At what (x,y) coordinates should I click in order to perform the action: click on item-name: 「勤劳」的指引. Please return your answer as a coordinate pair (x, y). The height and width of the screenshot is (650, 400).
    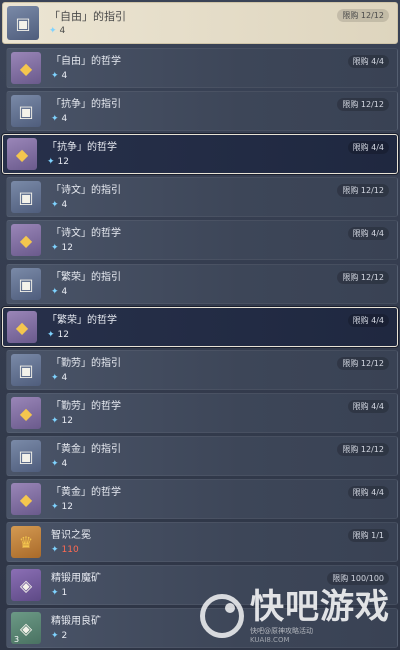
    Looking at the image, I should click on (86, 363).